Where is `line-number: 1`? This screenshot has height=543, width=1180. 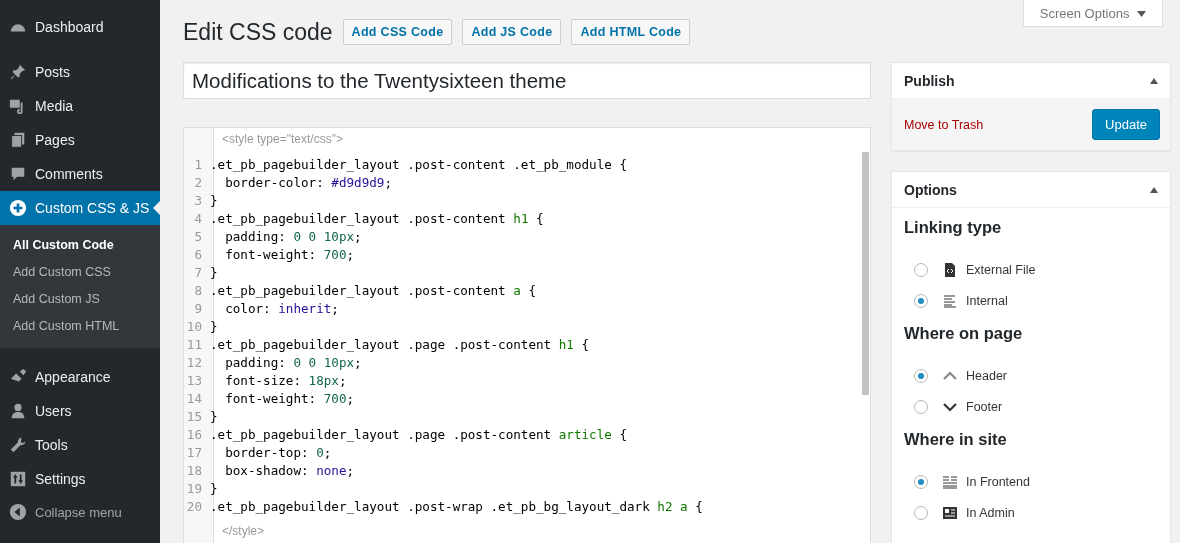
line-number: 1 is located at coordinates (198, 165).